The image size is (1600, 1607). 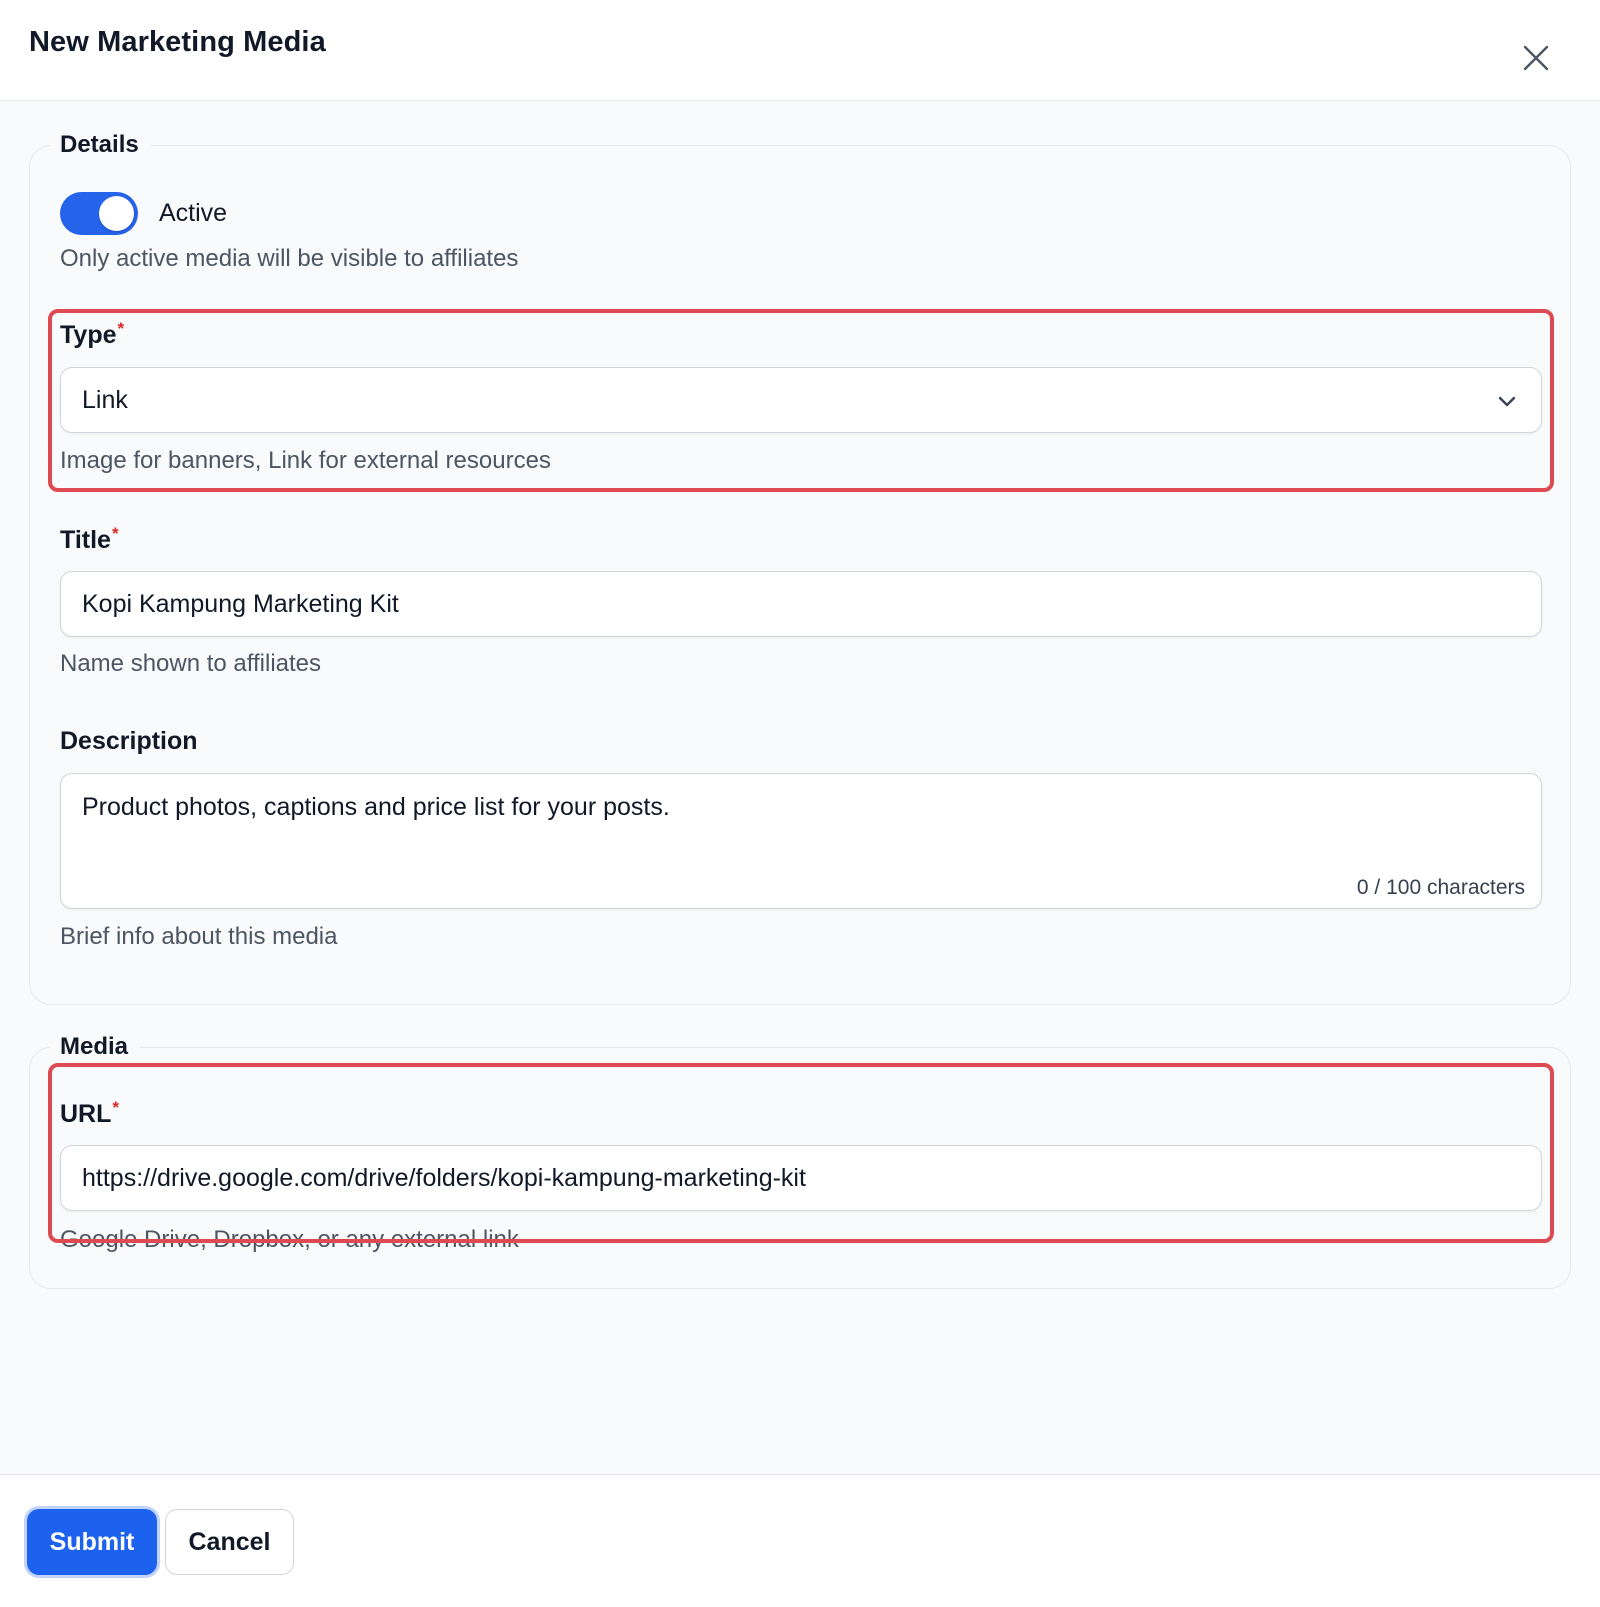 I want to click on character-counter: 0 / 100 characters, so click(x=1440, y=887).